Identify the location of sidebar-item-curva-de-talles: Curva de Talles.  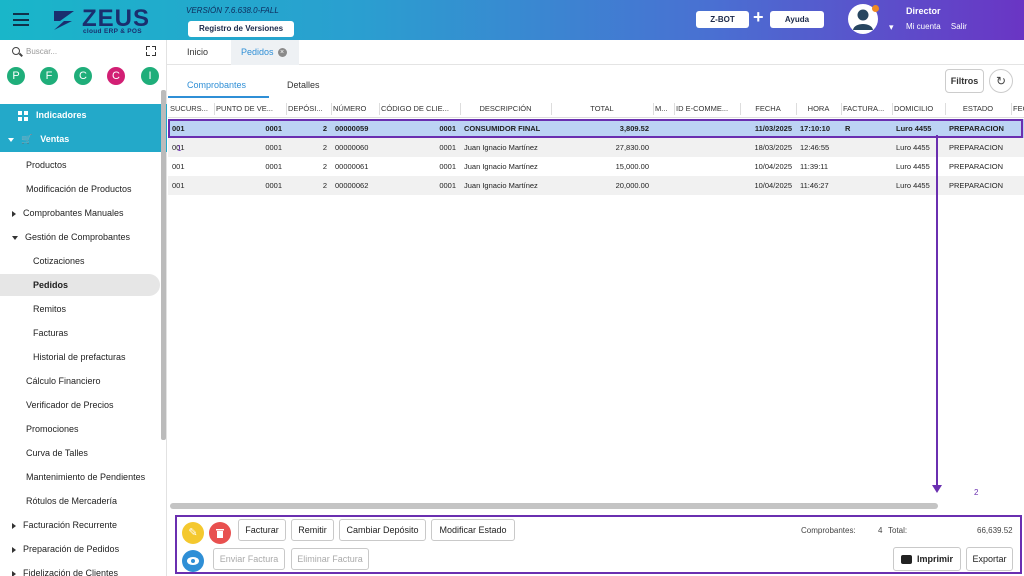
(80, 453).